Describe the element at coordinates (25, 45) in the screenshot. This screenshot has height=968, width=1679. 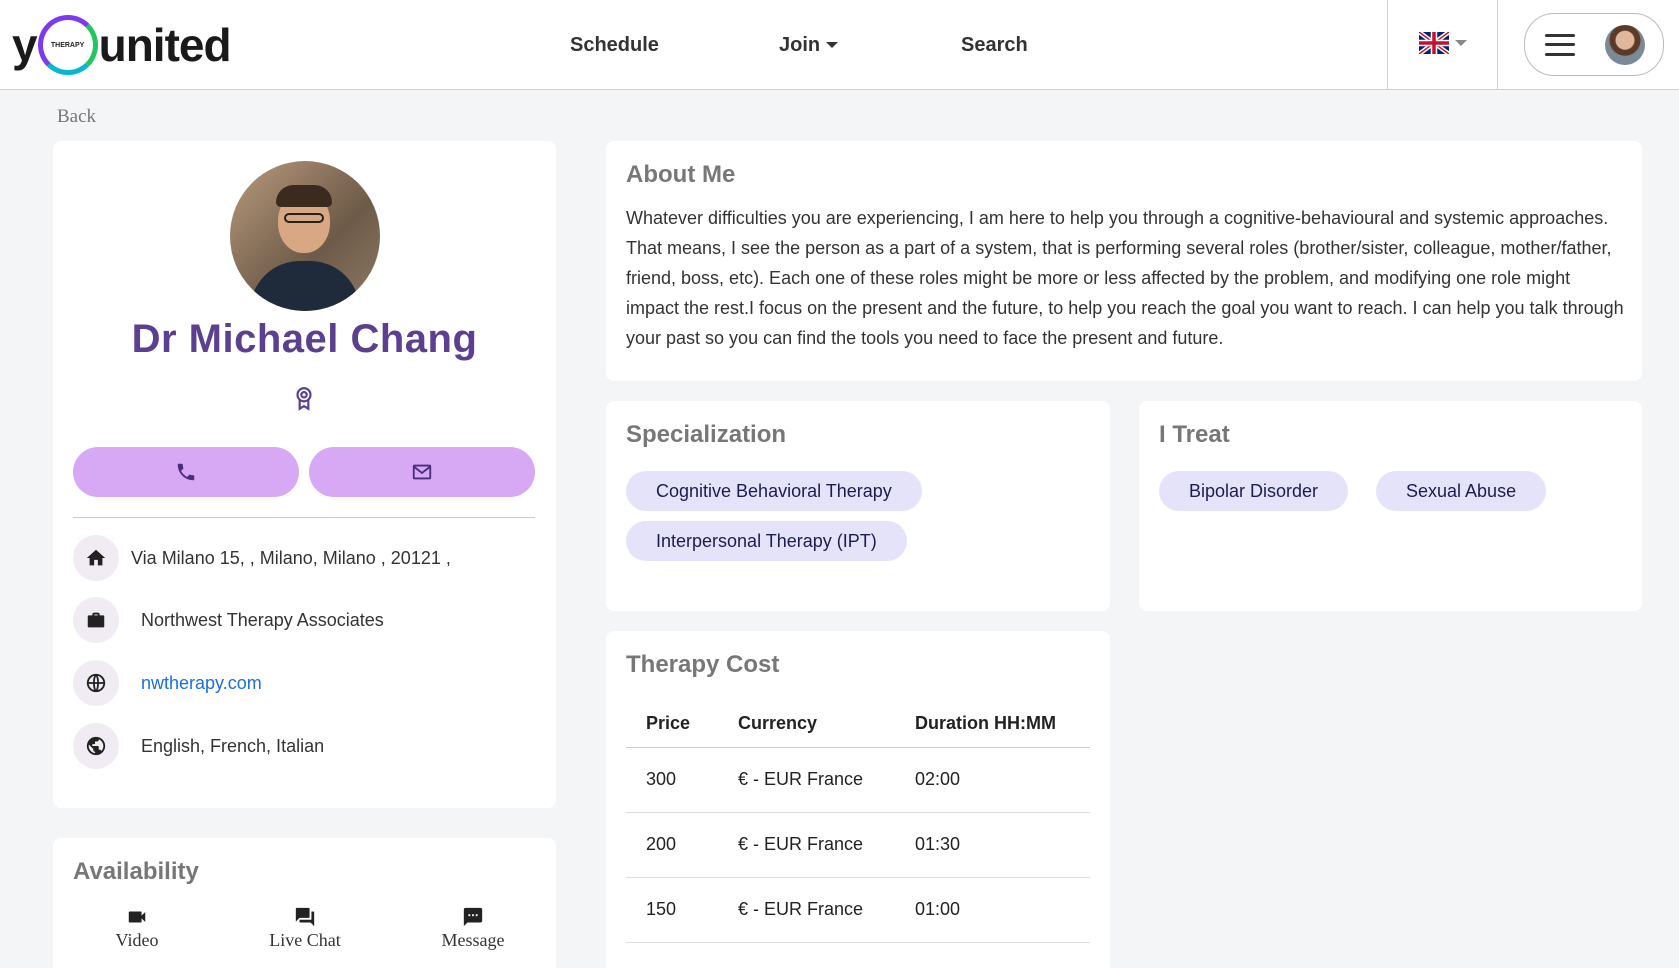
I see `logo-prefix: y` at that location.